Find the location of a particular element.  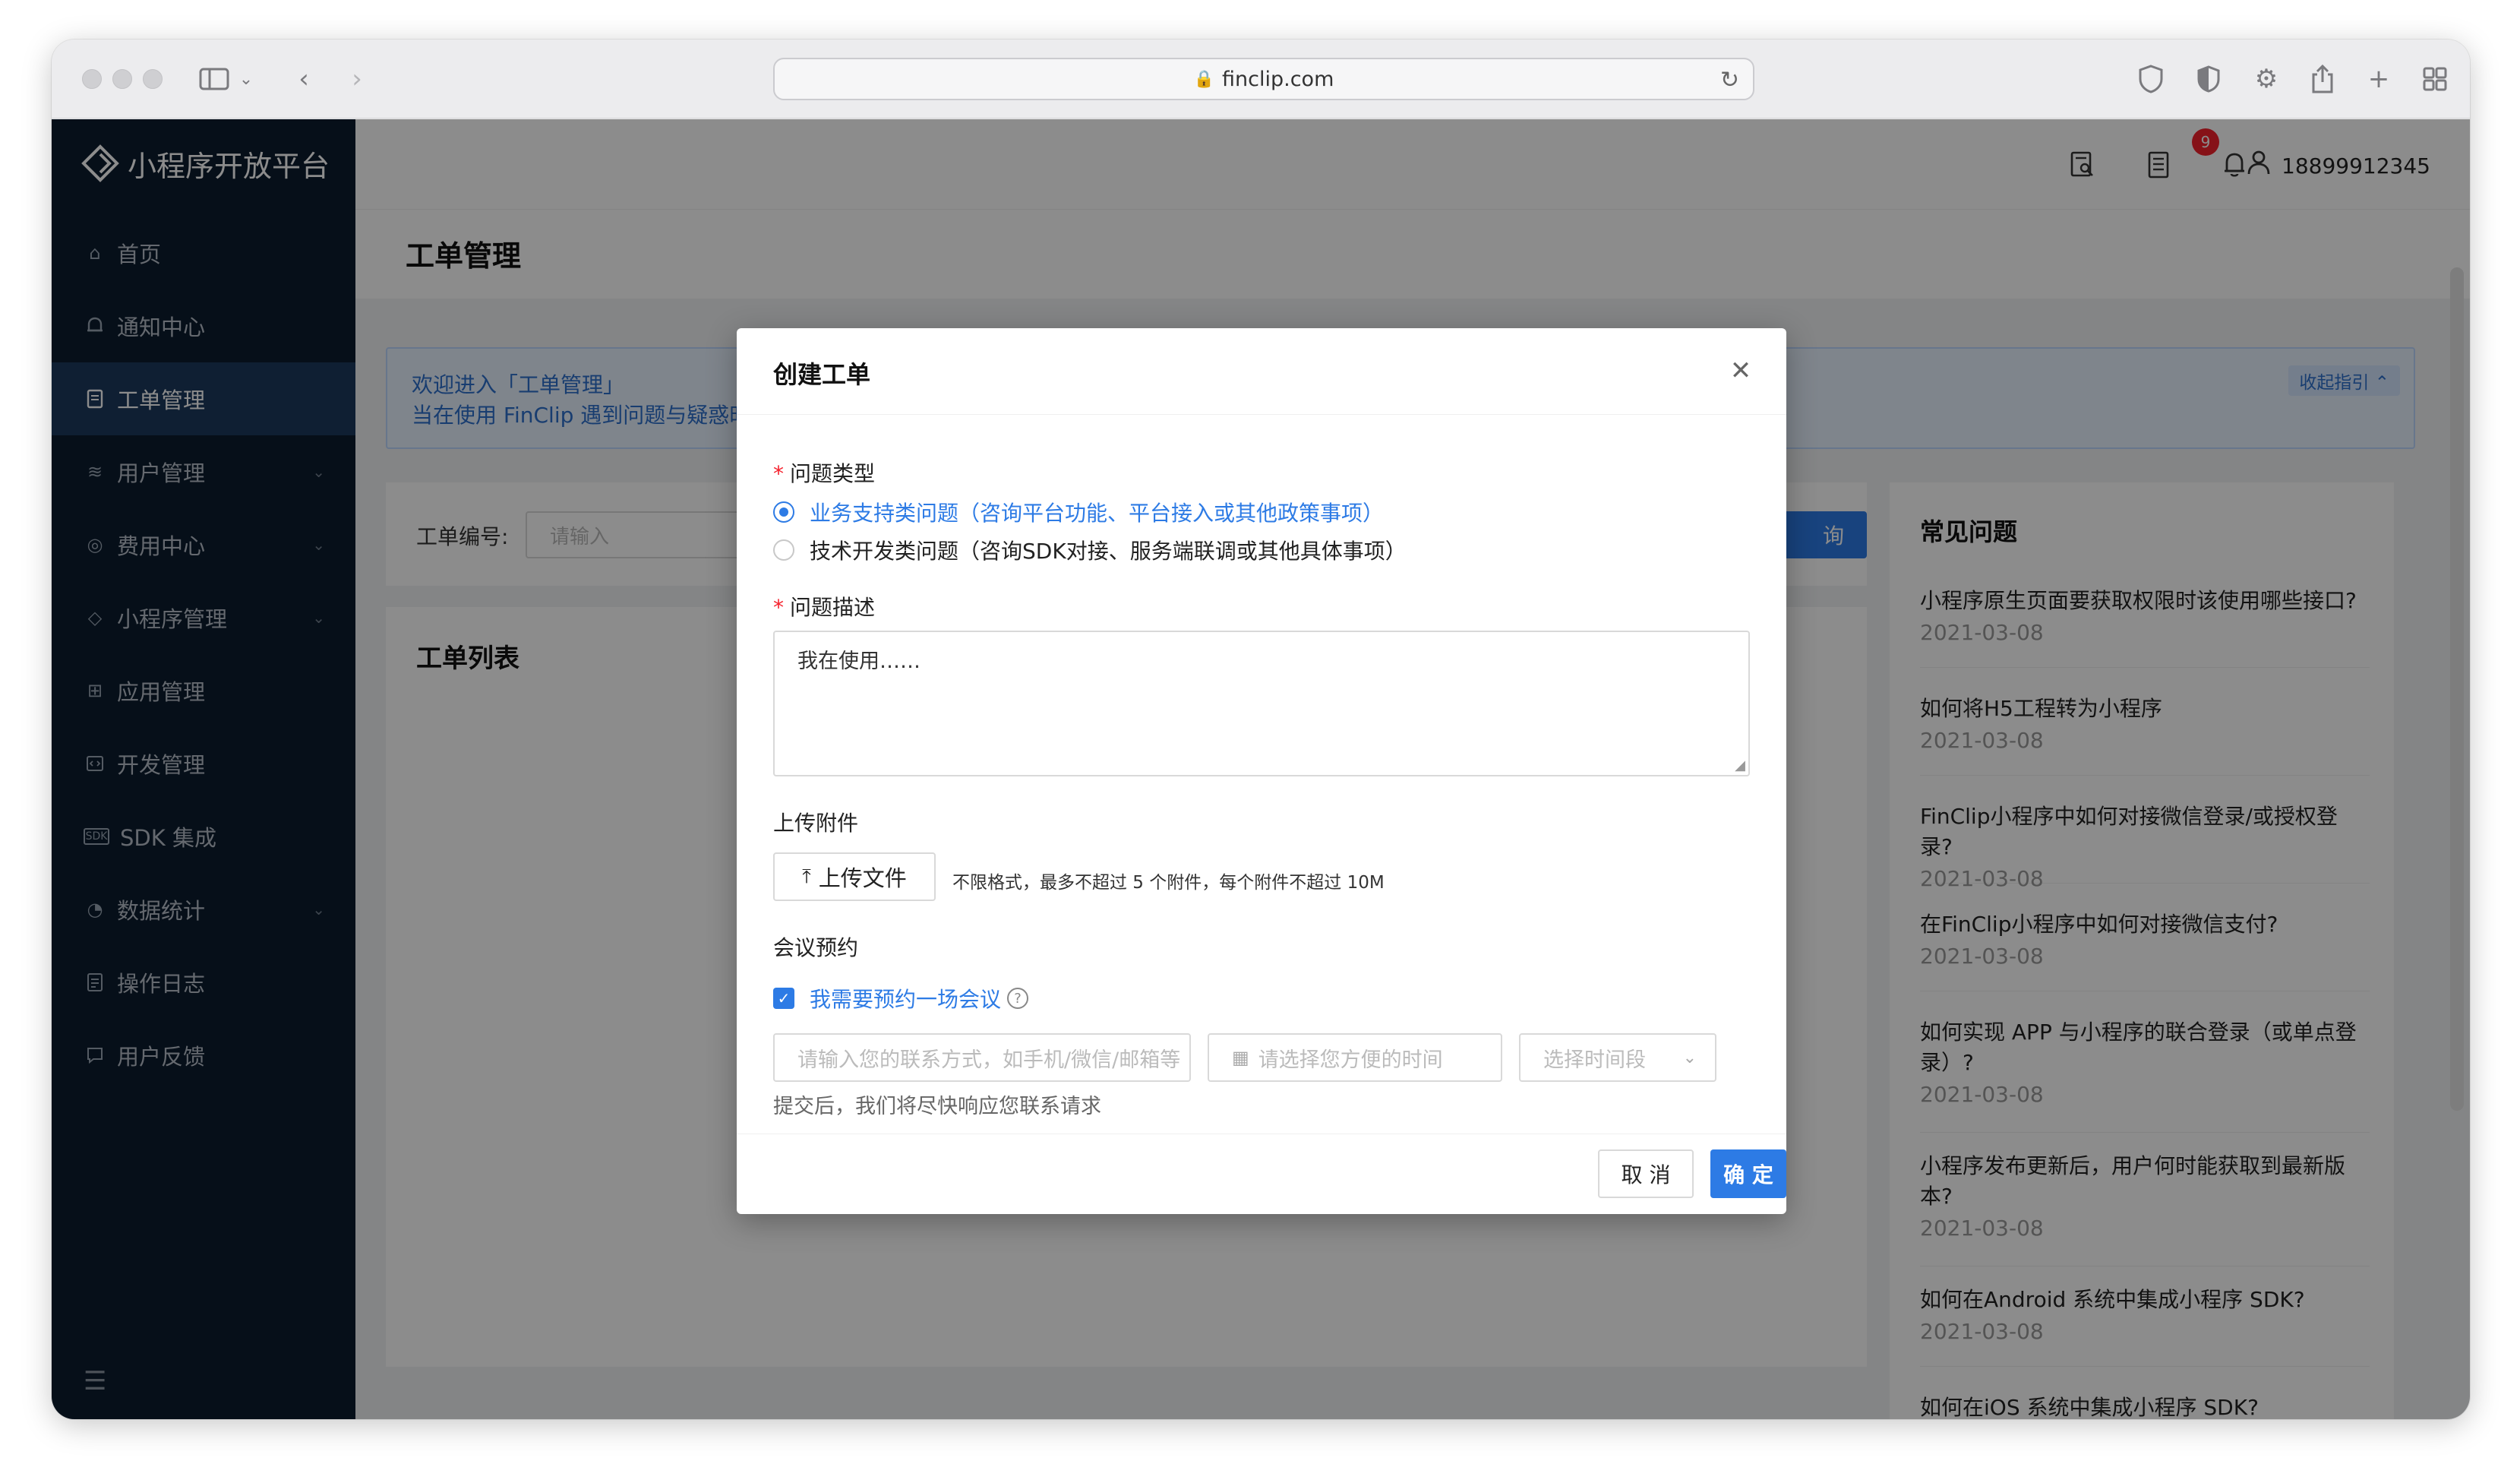

meeting-checkbox-label: 我需要预约一场会议 is located at coordinates (906, 999).